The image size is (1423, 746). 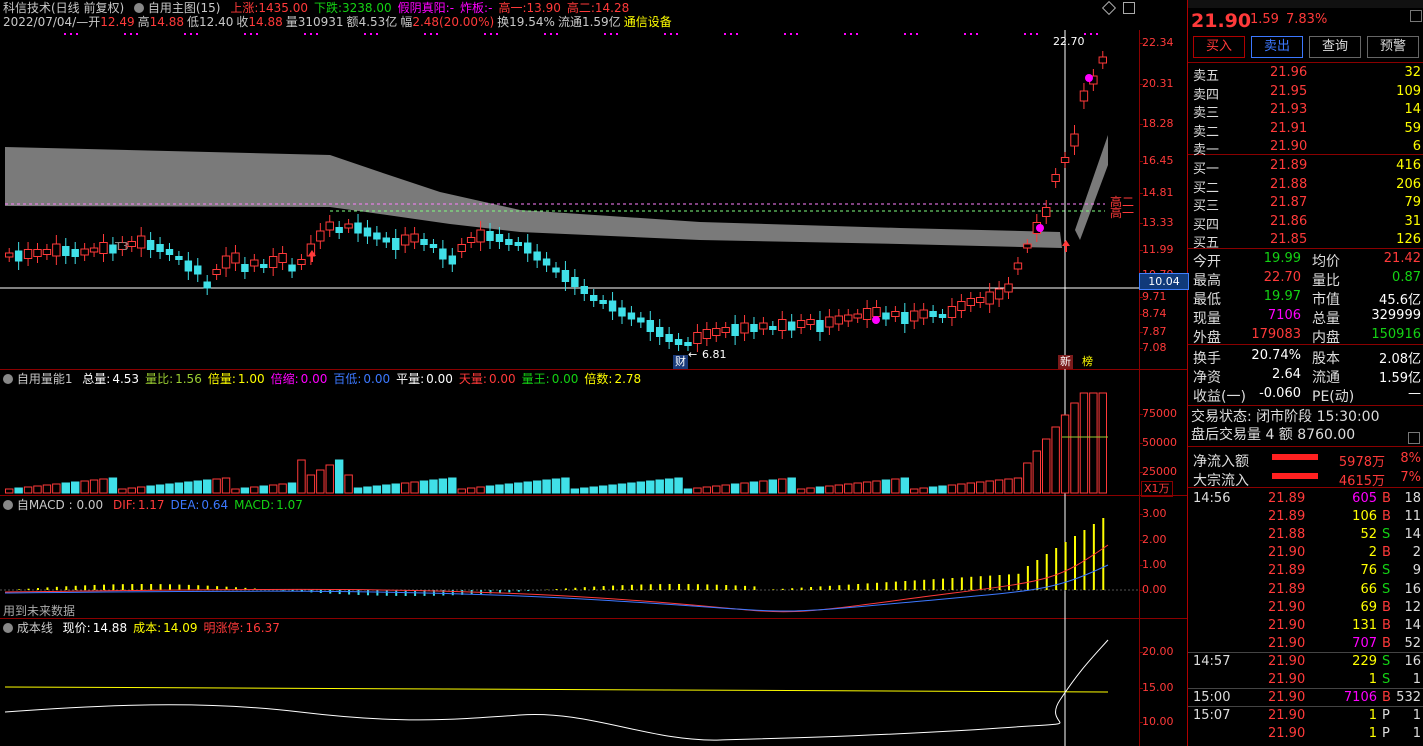 I want to click on quote-title-strip, so click(x=1305, y=4).